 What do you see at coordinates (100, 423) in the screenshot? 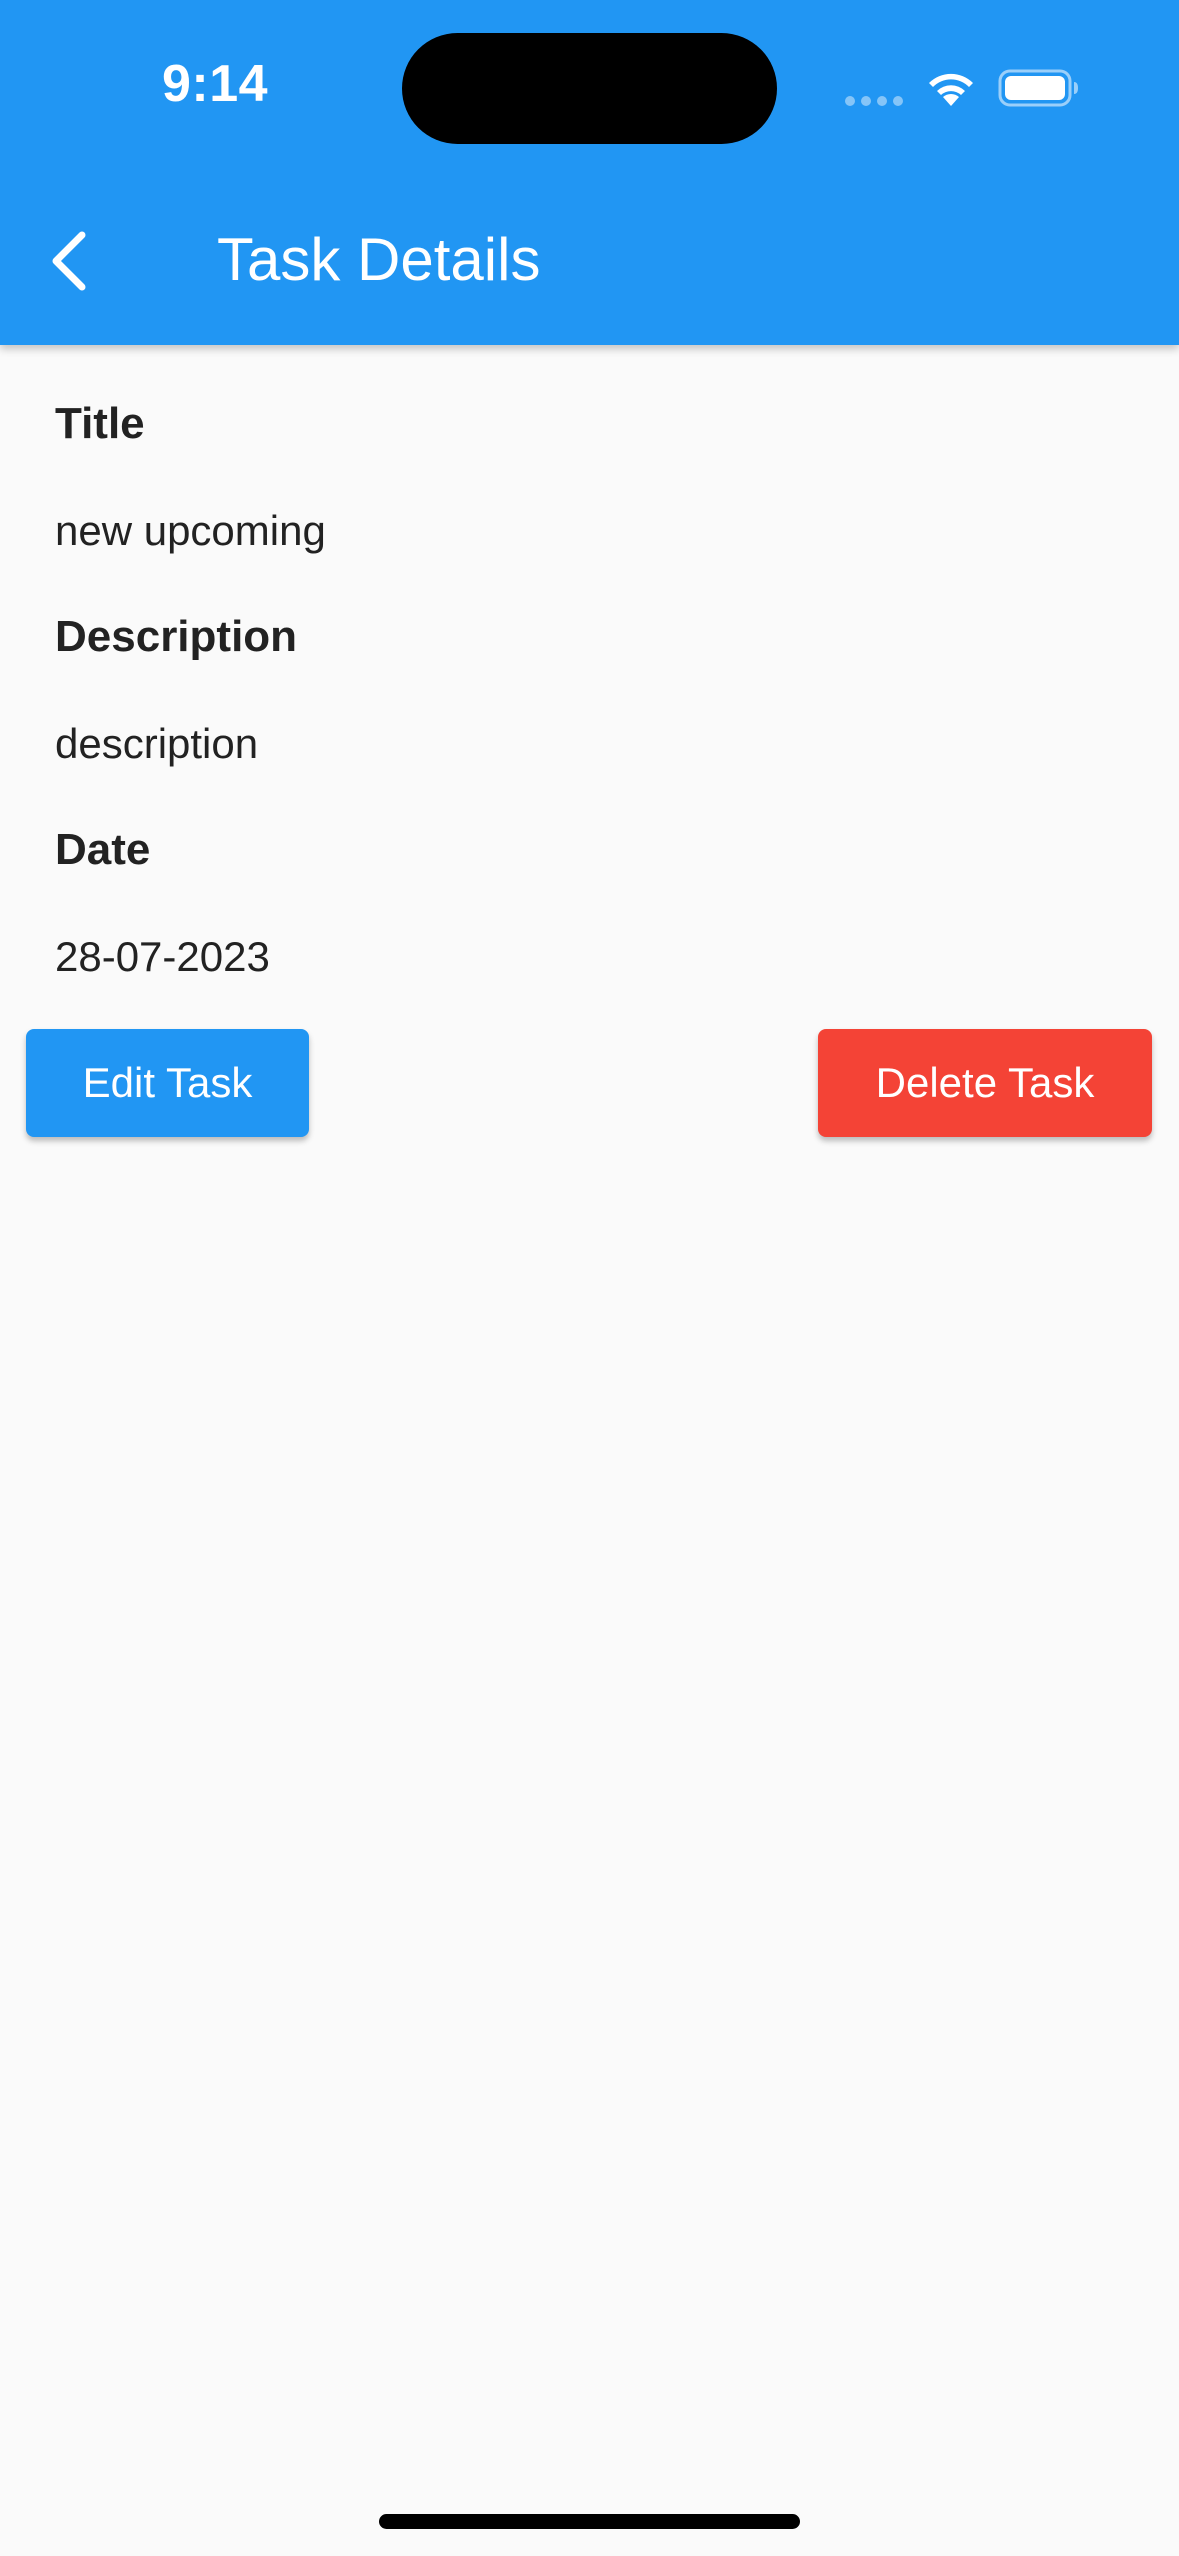
I see `title-label: Title` at bounding box center [100, 423].